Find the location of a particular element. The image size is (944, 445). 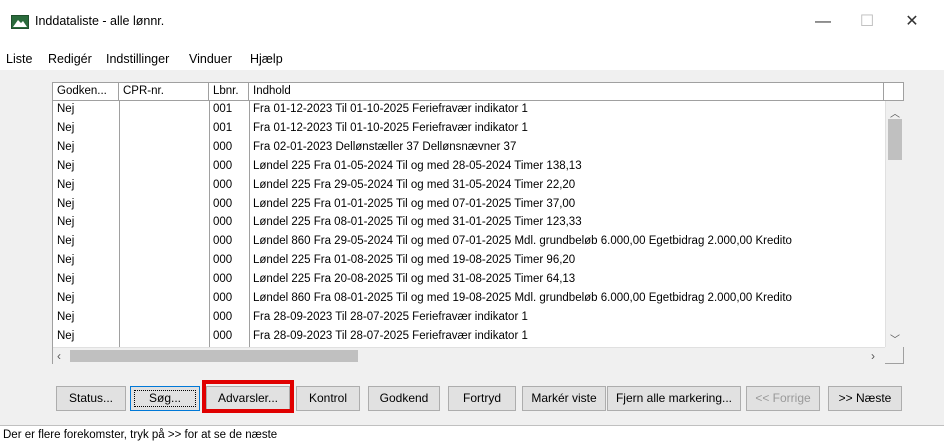

fortryd-button: Fortryd is located at coordinates (482, 398).